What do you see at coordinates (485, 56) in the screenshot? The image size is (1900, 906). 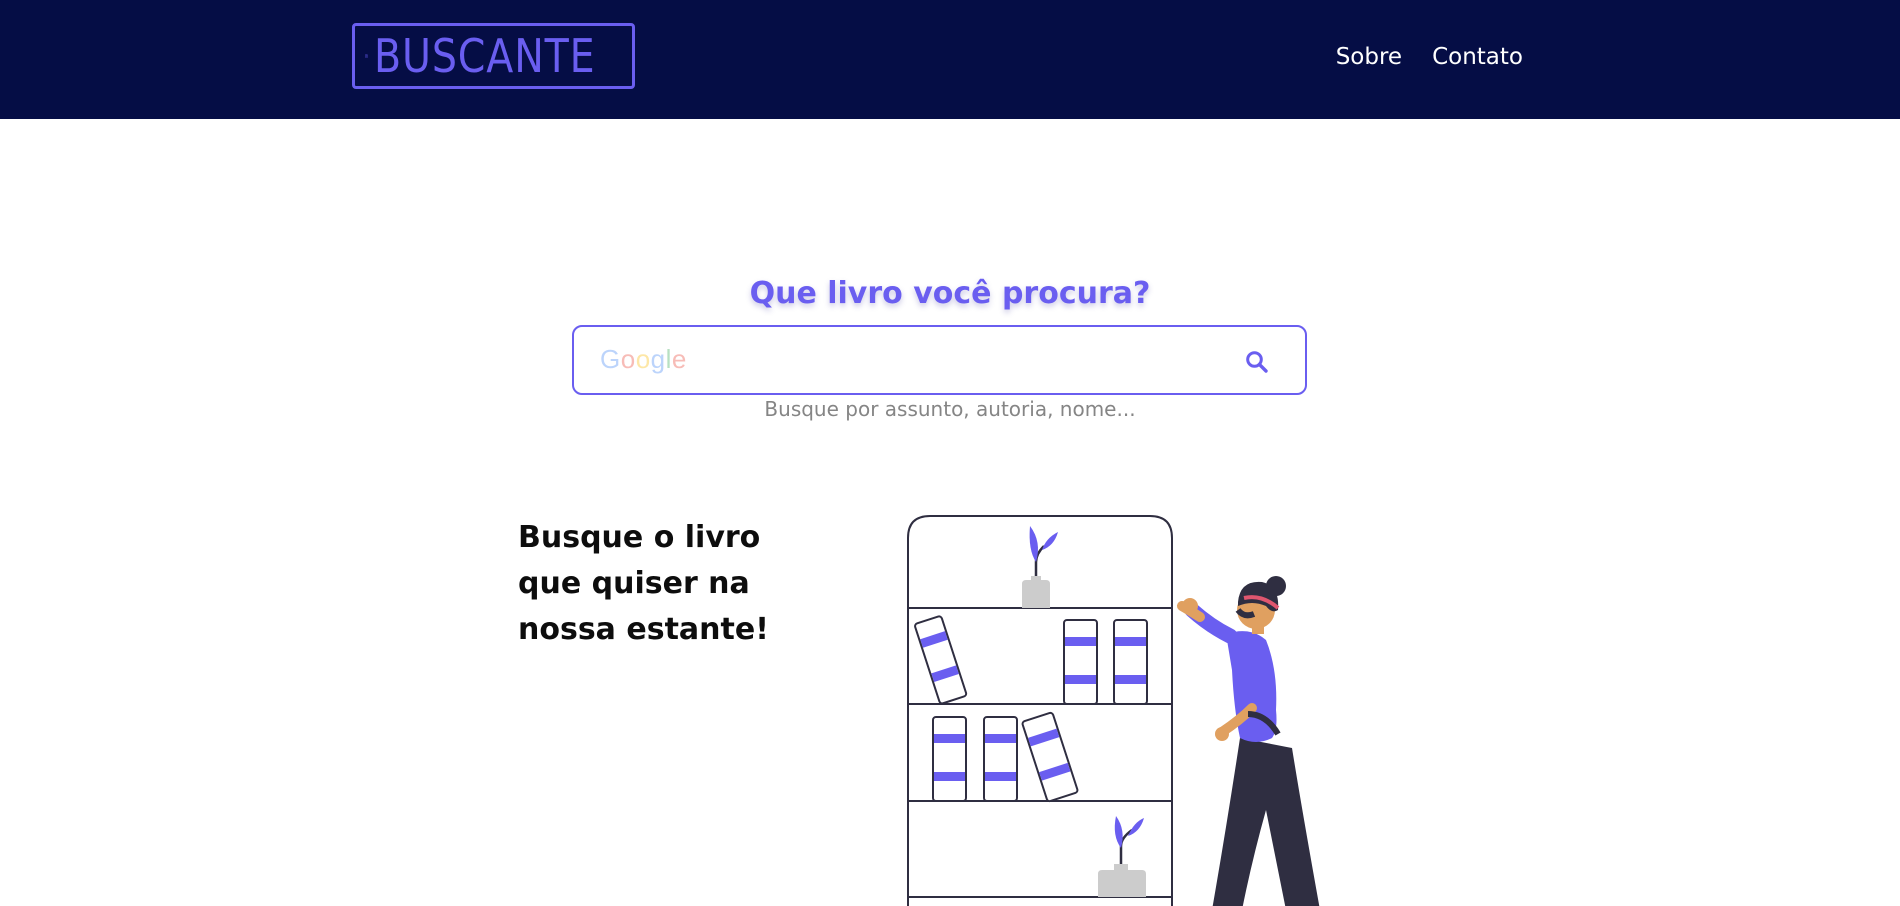 I see `logo-text: BUSCANTE` at bounding box center [485, 56].